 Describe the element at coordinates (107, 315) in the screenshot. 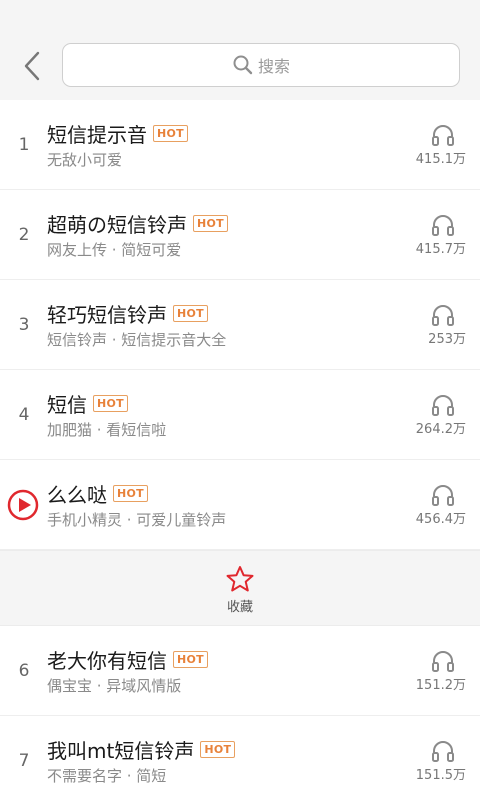

I see `song-title: 轻巧短信铃声` at that location.